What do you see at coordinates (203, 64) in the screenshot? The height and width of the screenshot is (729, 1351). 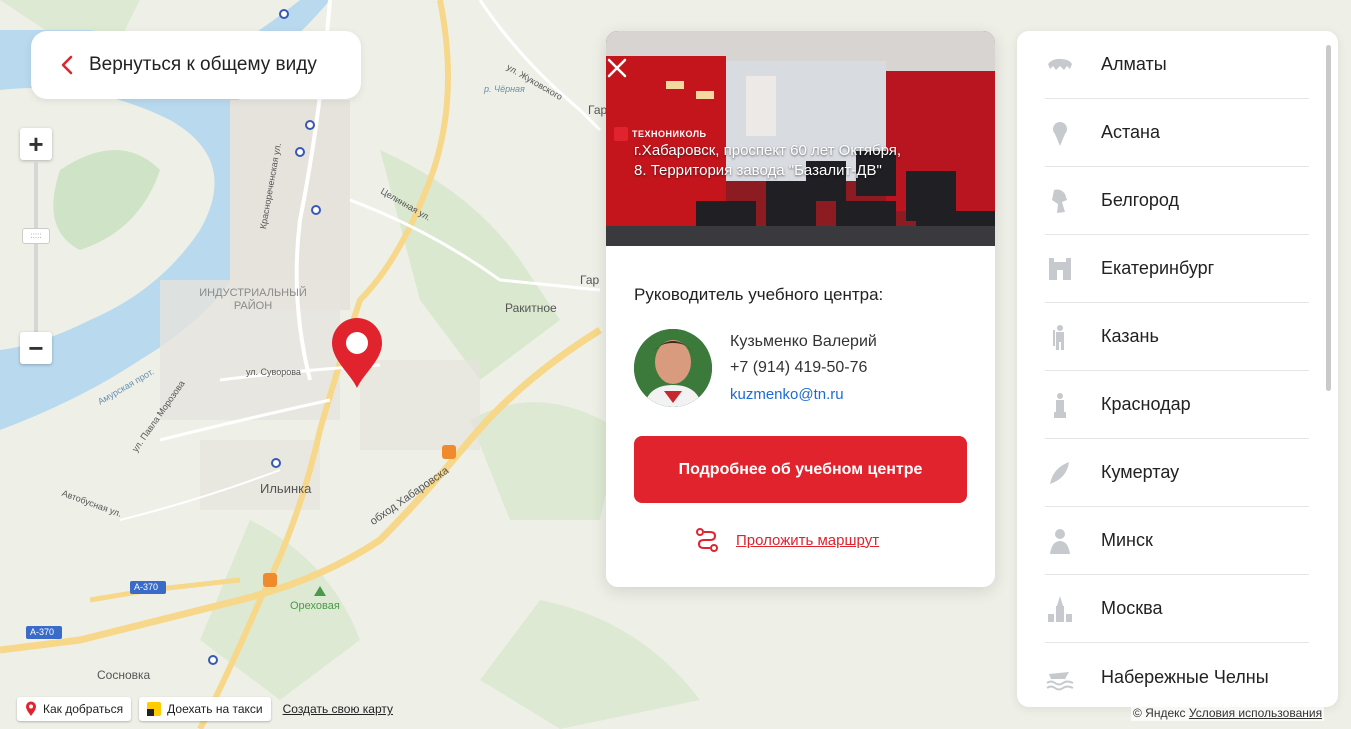 I see `back-button-label: Вернуться к общему виду` at bounding box center [203, 64].